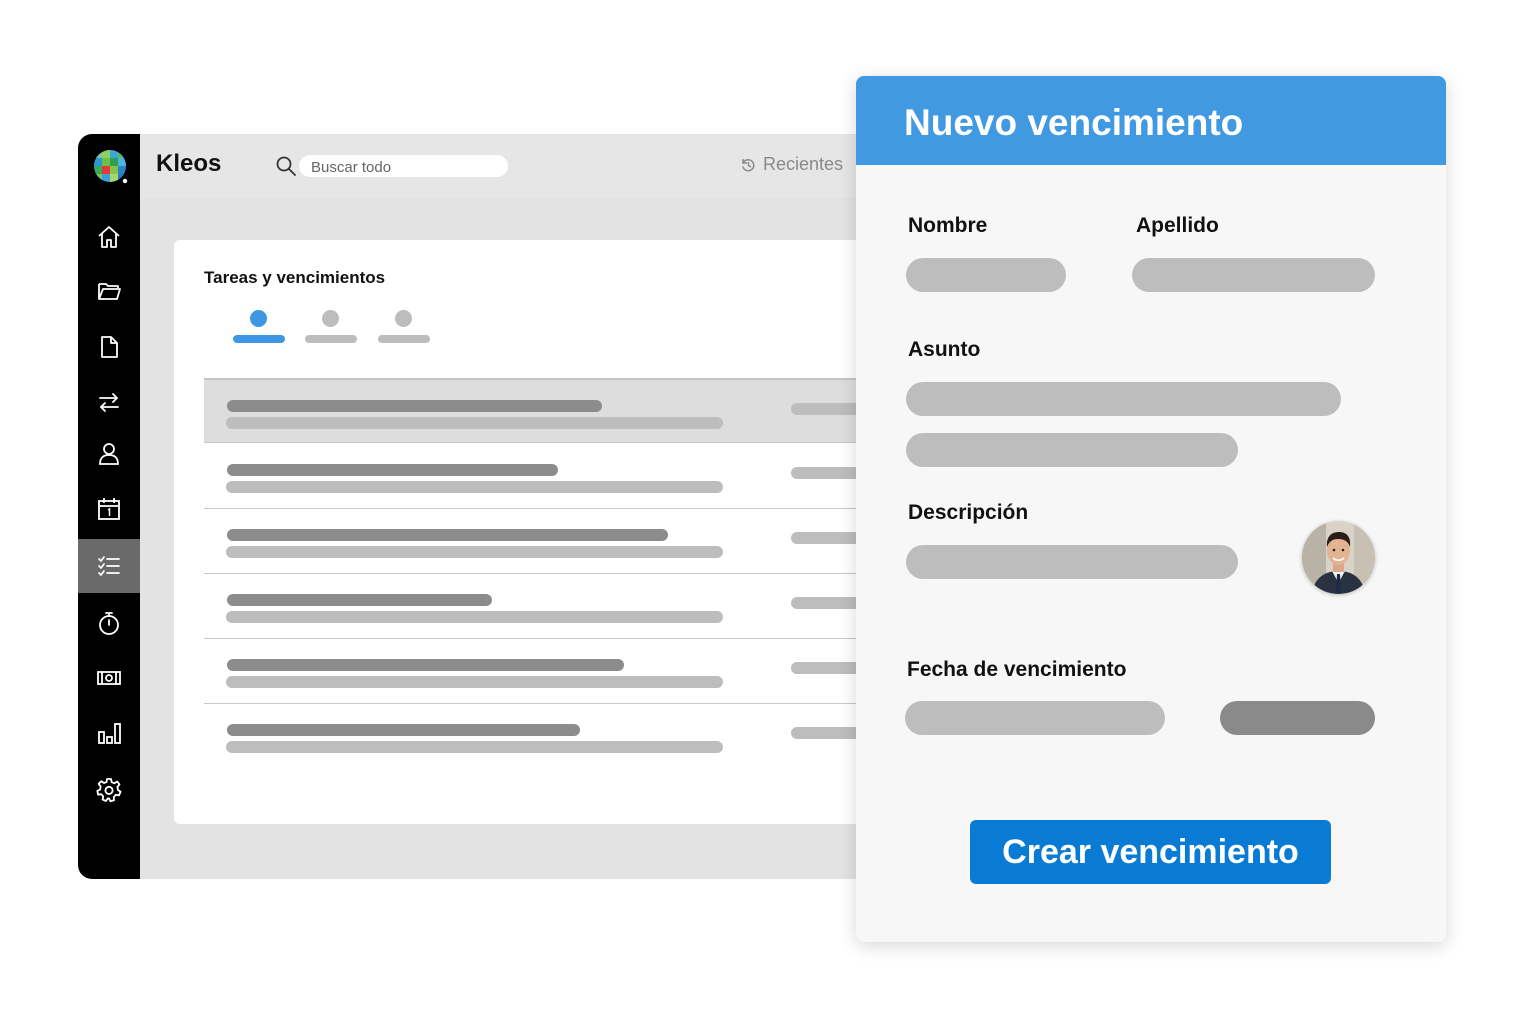  Describe the element at coordinates (986, 275) in the screenshot. I see `first-name-field` at that location.